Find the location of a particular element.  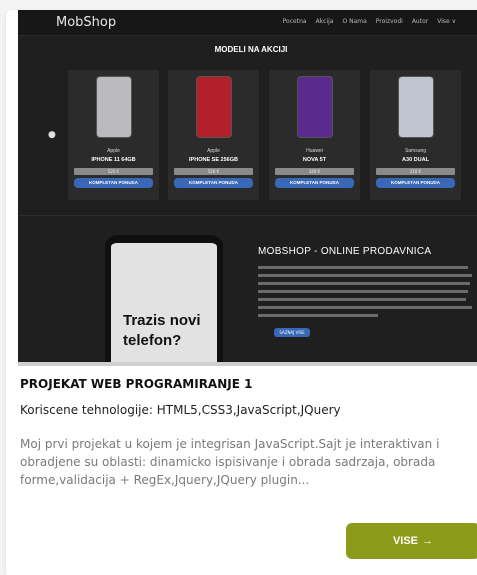

preview-product-model: IPHONE 11 64GB is located at coordinates (113, 160).